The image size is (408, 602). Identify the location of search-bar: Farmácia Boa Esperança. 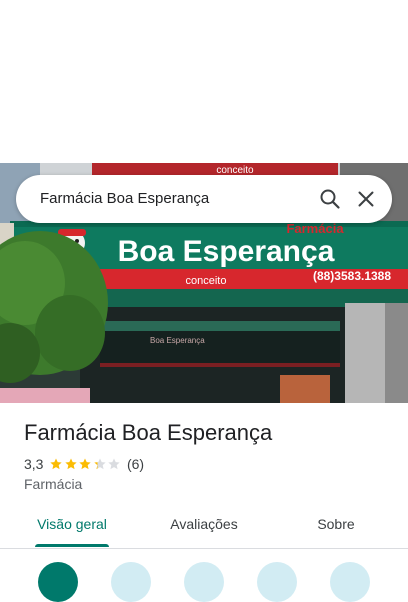
(204, 199).